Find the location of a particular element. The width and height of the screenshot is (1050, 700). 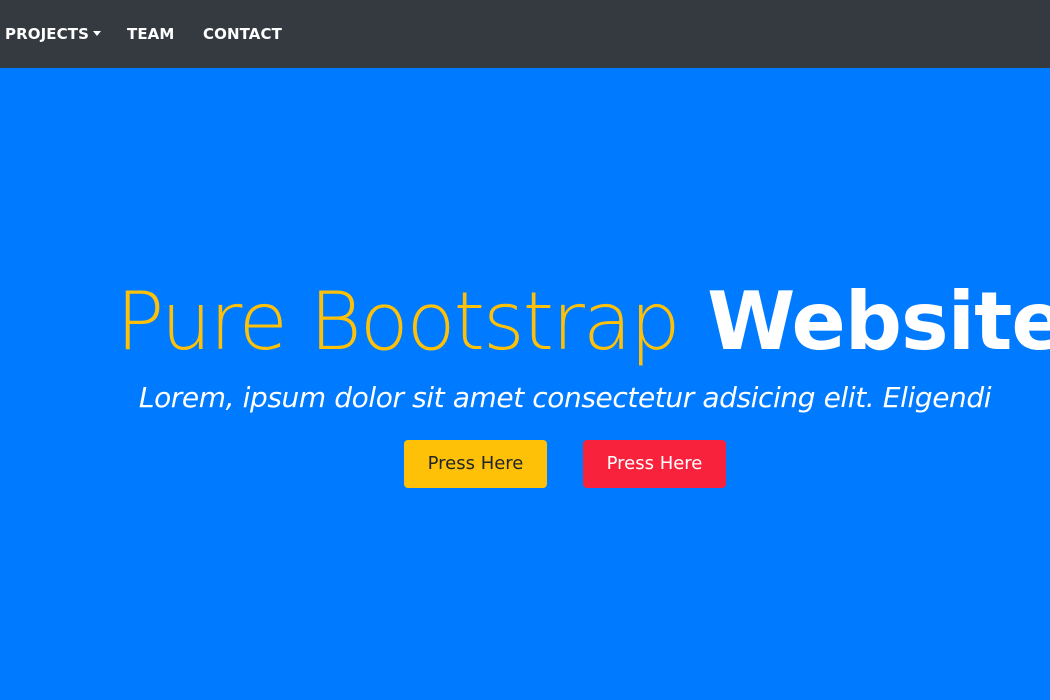

nav-item-projects: PROJECTS is located at coordinates (53, 34).